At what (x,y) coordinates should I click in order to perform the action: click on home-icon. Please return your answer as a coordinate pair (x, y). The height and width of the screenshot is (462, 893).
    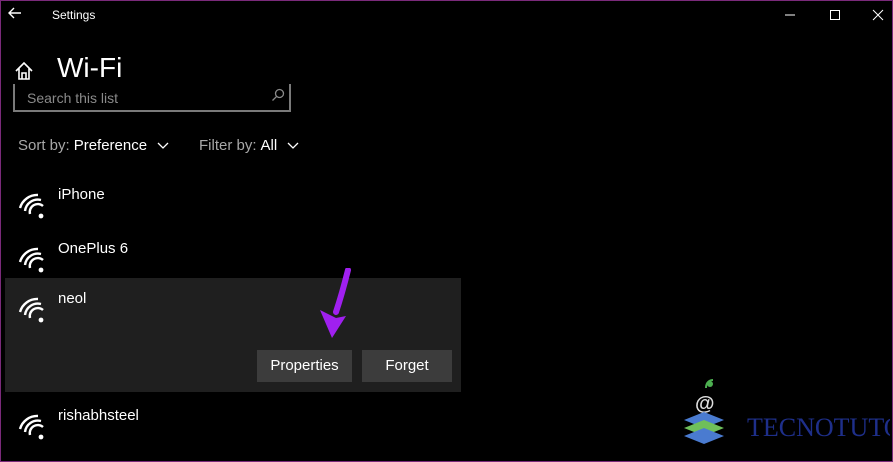
    Looking at the image, I should click on (24, 71).